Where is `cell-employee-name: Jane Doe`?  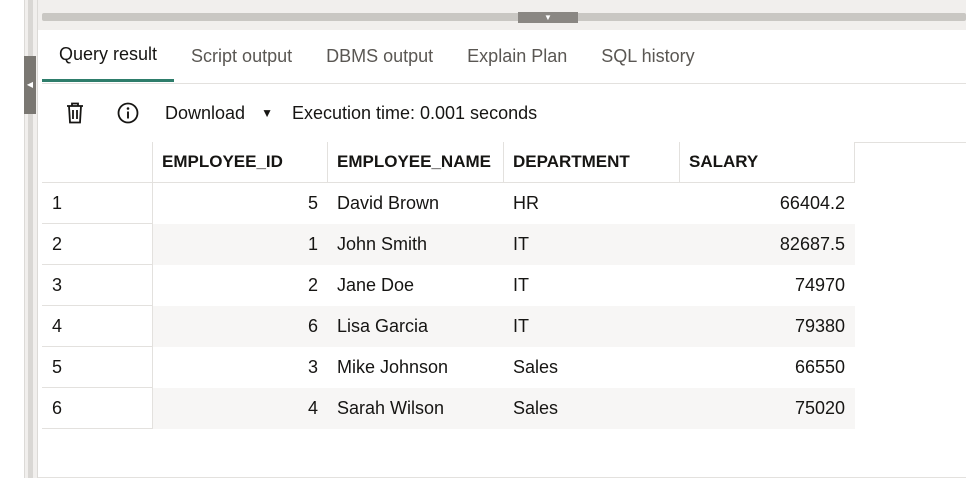 cell-employee-name: Jane Doe is located at coordinates (415, 285).